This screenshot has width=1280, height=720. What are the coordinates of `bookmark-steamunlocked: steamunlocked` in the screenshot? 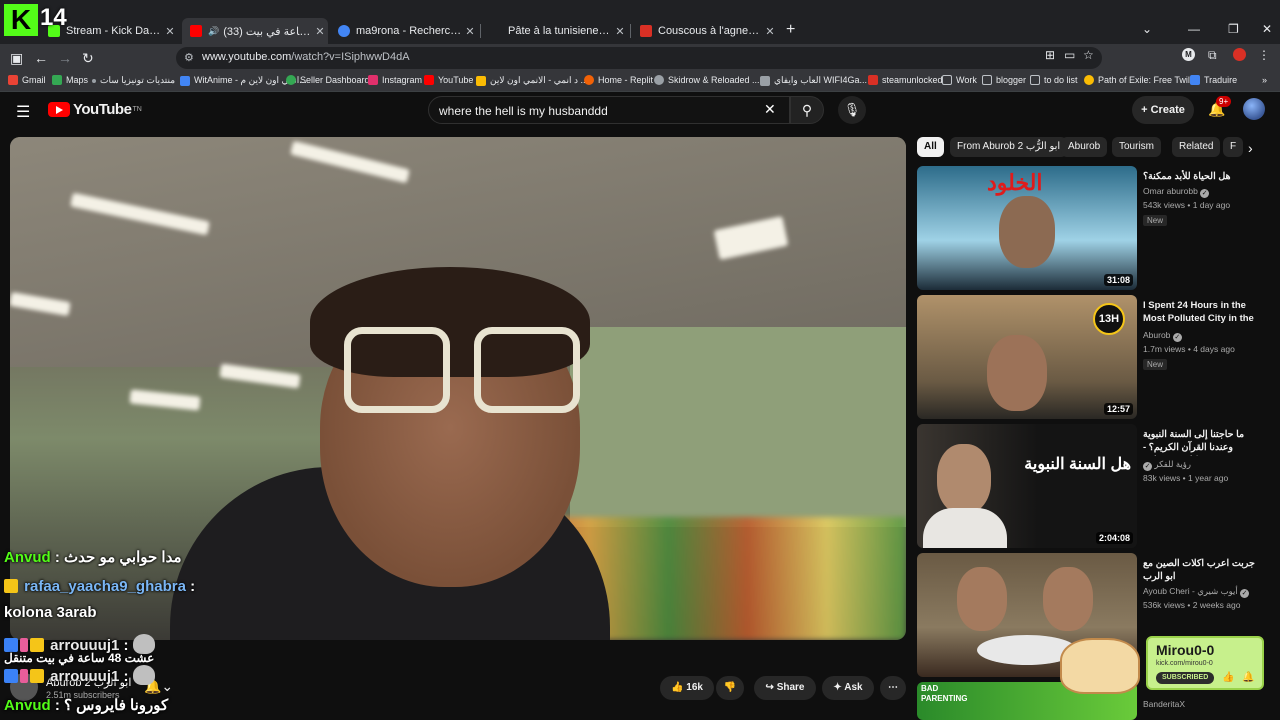 It's located at (905, 80).